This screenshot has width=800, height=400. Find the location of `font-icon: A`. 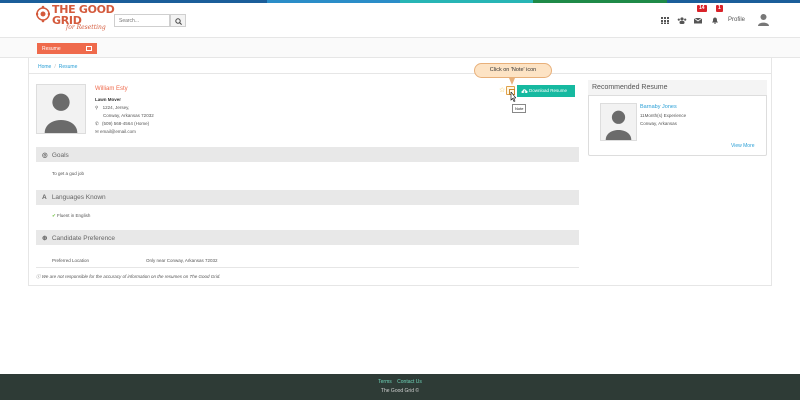

font-icon: A is located at coordinates (44, 197).